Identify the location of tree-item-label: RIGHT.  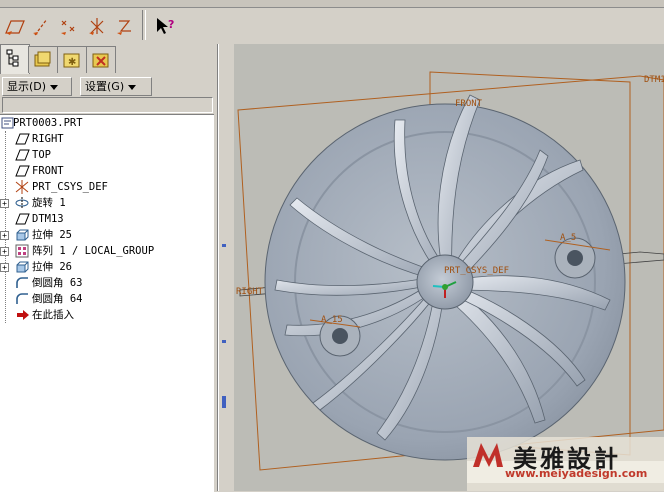
(48, 139).